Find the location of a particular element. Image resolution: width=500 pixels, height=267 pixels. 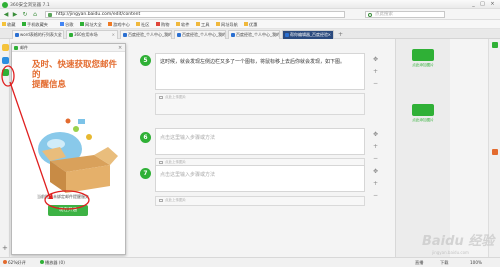

right-panel: 点此添加图片 点此添加图片 is located at coordinates (422, 148).